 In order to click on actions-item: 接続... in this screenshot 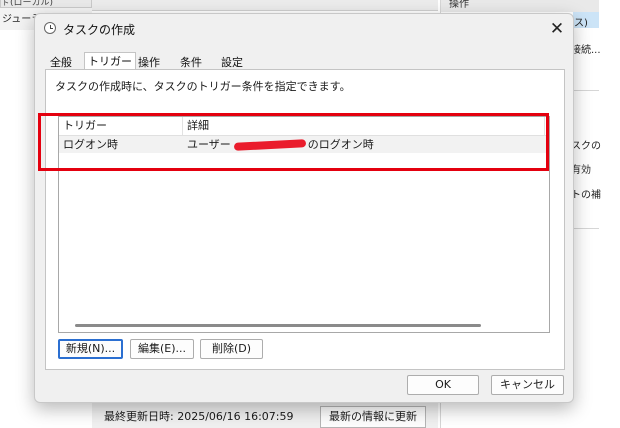, I will do `click(586, 48)`.